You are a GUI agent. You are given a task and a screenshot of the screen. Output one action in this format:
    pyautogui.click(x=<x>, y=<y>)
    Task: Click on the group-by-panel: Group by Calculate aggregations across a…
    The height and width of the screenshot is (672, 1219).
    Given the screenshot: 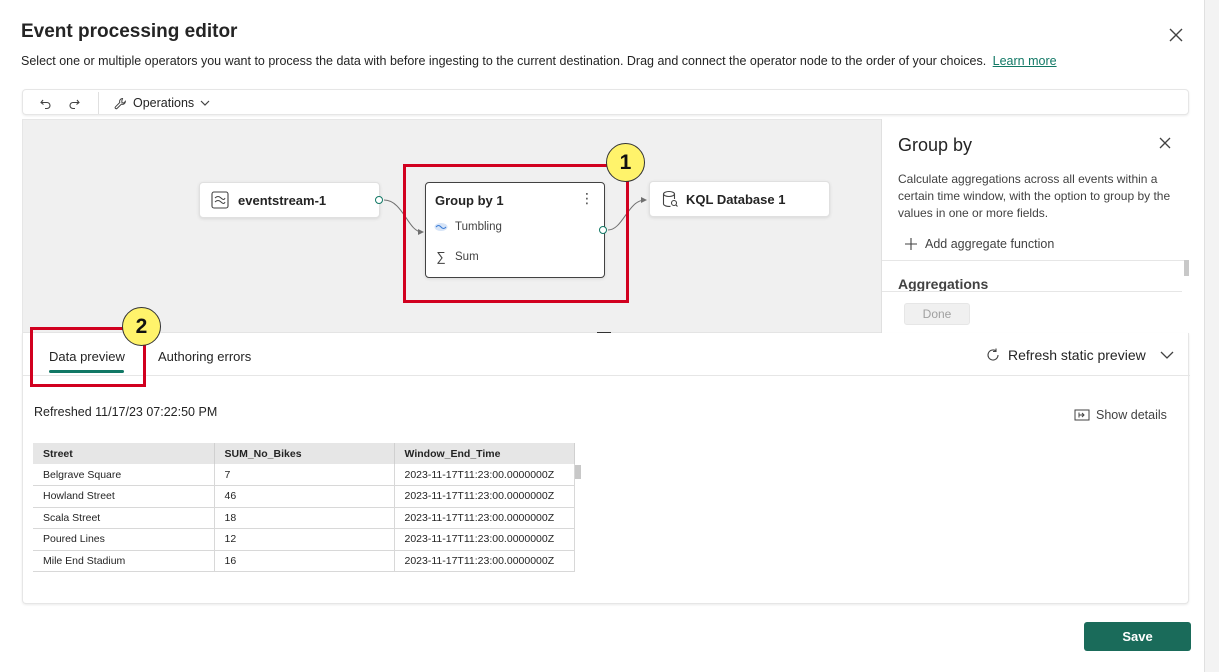 What is the action you would take?
    pyautogui.click(x=1035, y=226)
    